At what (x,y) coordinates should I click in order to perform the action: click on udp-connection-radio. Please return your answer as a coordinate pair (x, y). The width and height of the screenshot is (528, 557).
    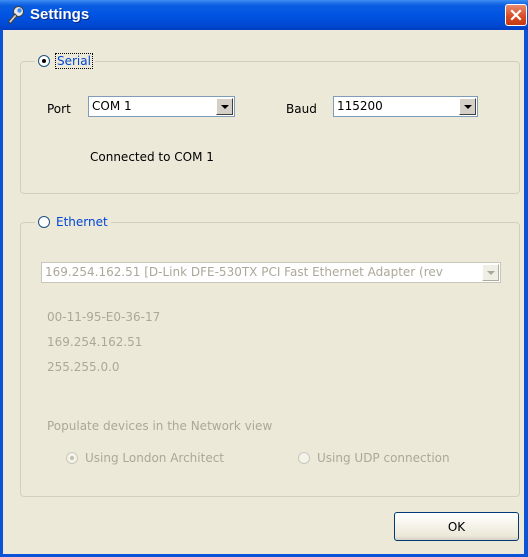
    Looking at the image, I should click on (304, 458).